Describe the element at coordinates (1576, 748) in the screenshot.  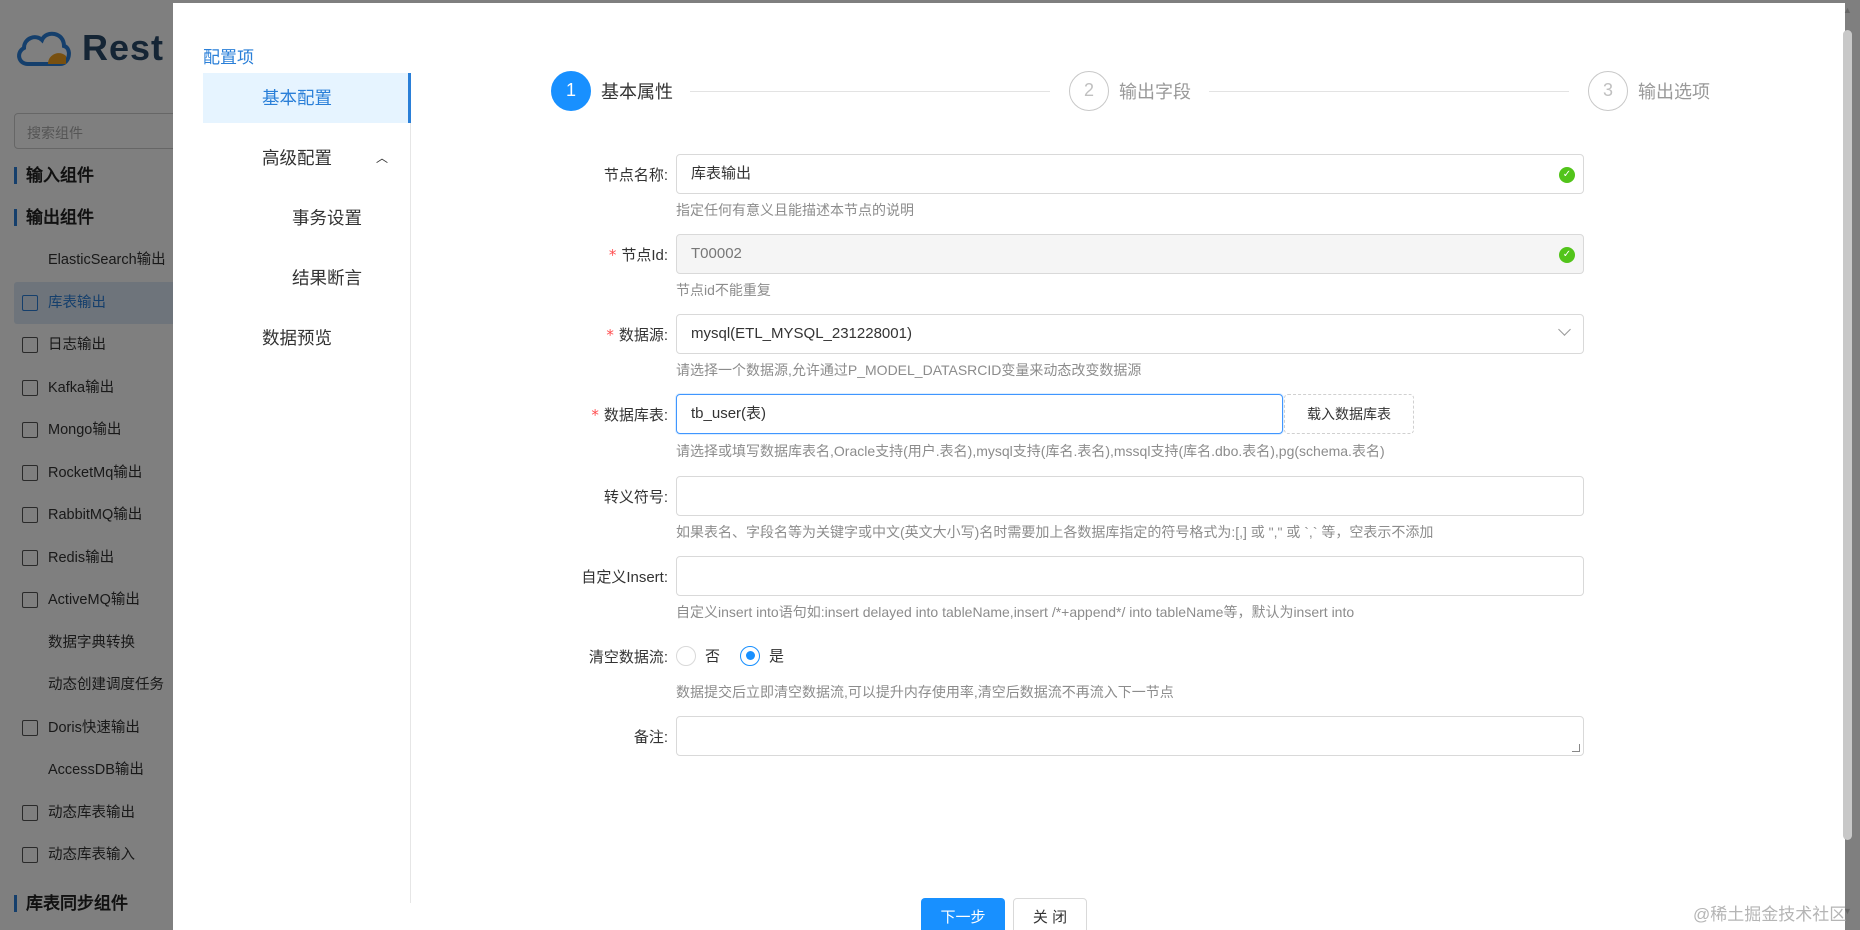
I see `resize-grip-icon` at that location.